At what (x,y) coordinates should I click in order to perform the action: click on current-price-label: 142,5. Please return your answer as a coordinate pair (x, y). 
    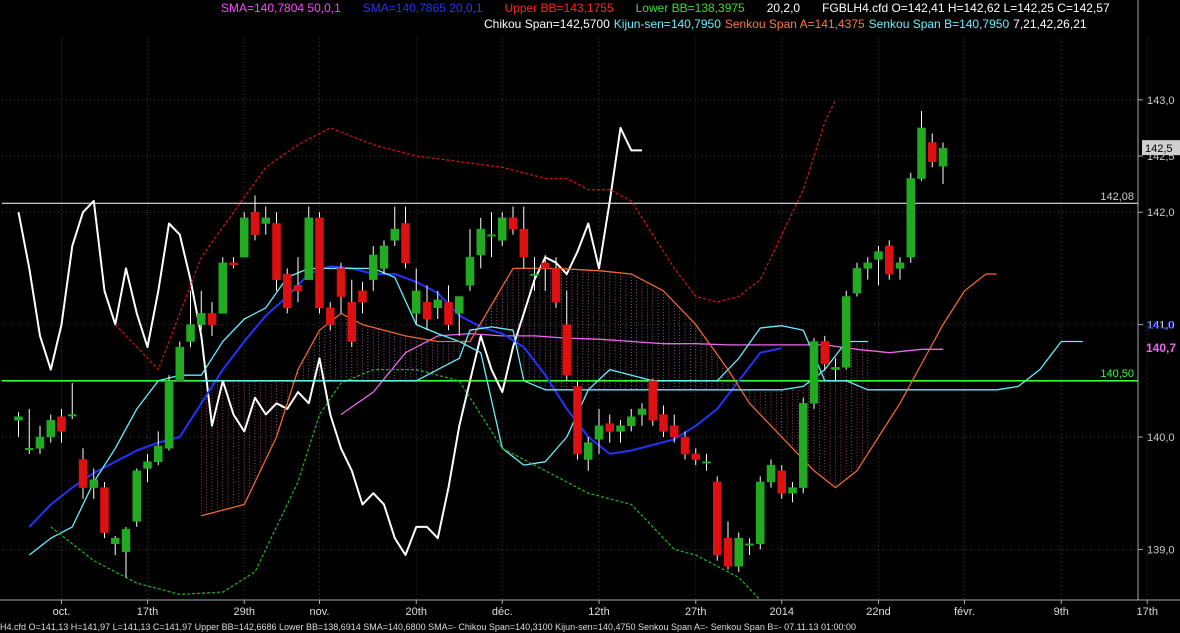
    Looking at the image, I should click on (1159, 149).